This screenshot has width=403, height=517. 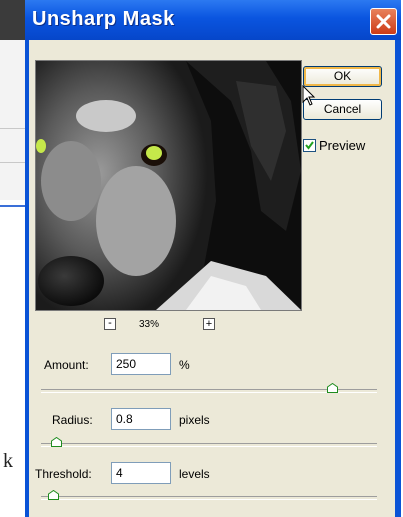 What do you see at coordinates (110, 324) in the screenshot?
I see `zoom-out-button: -` at bounding box center [110, 324].